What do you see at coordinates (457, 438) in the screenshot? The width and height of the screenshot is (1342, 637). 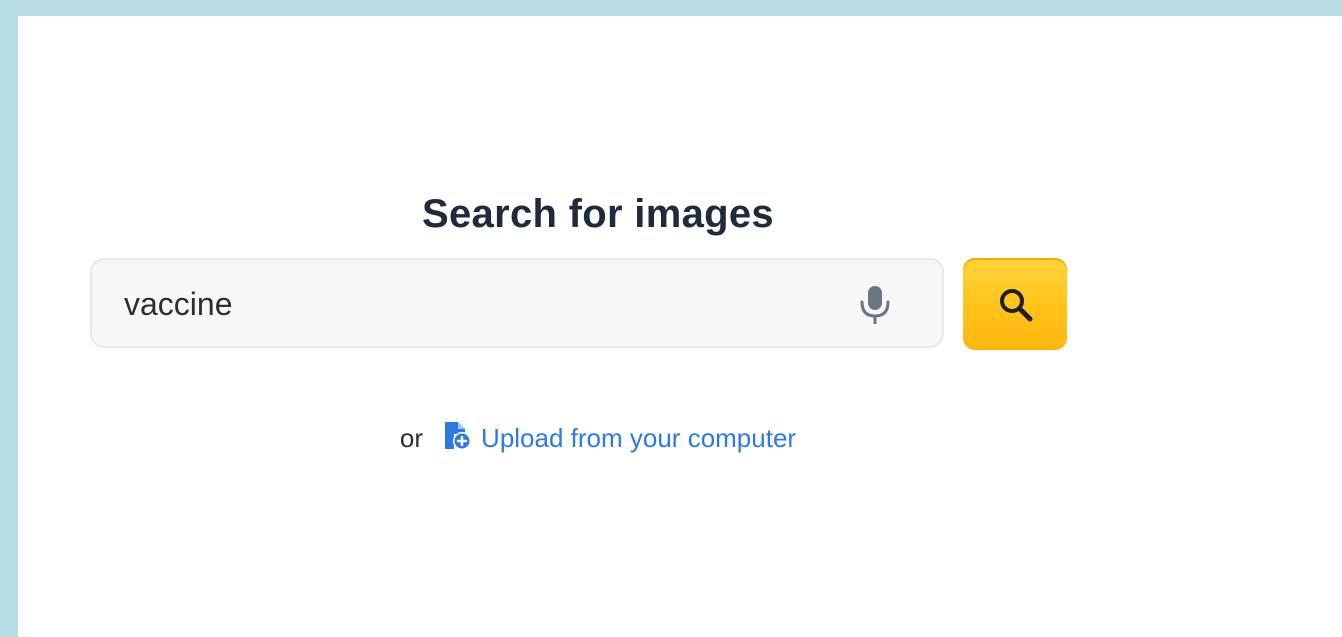 I see `file-upload-icon` at bounding box center [457, 438].